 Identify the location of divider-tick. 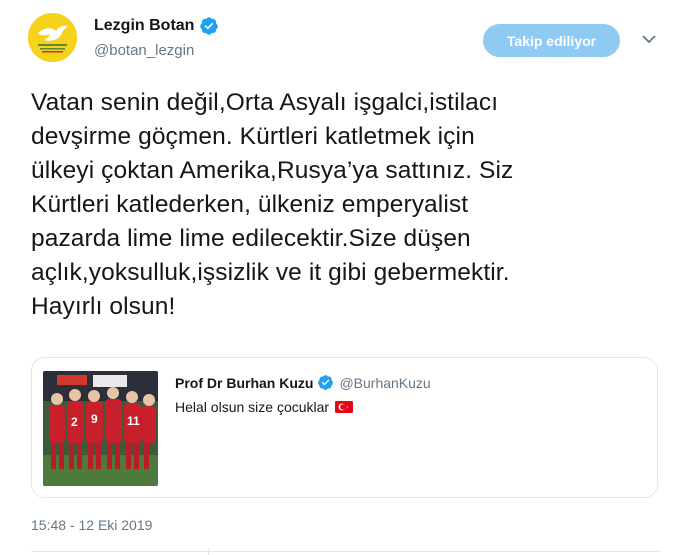
(208, 551).